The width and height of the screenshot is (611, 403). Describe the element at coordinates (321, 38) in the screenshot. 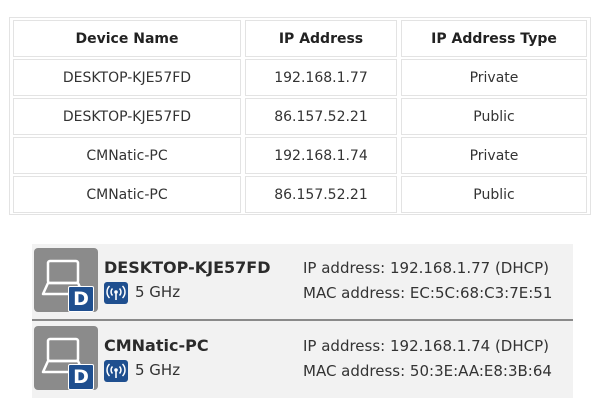

I see `header-ip-address: IP Address` at that location.